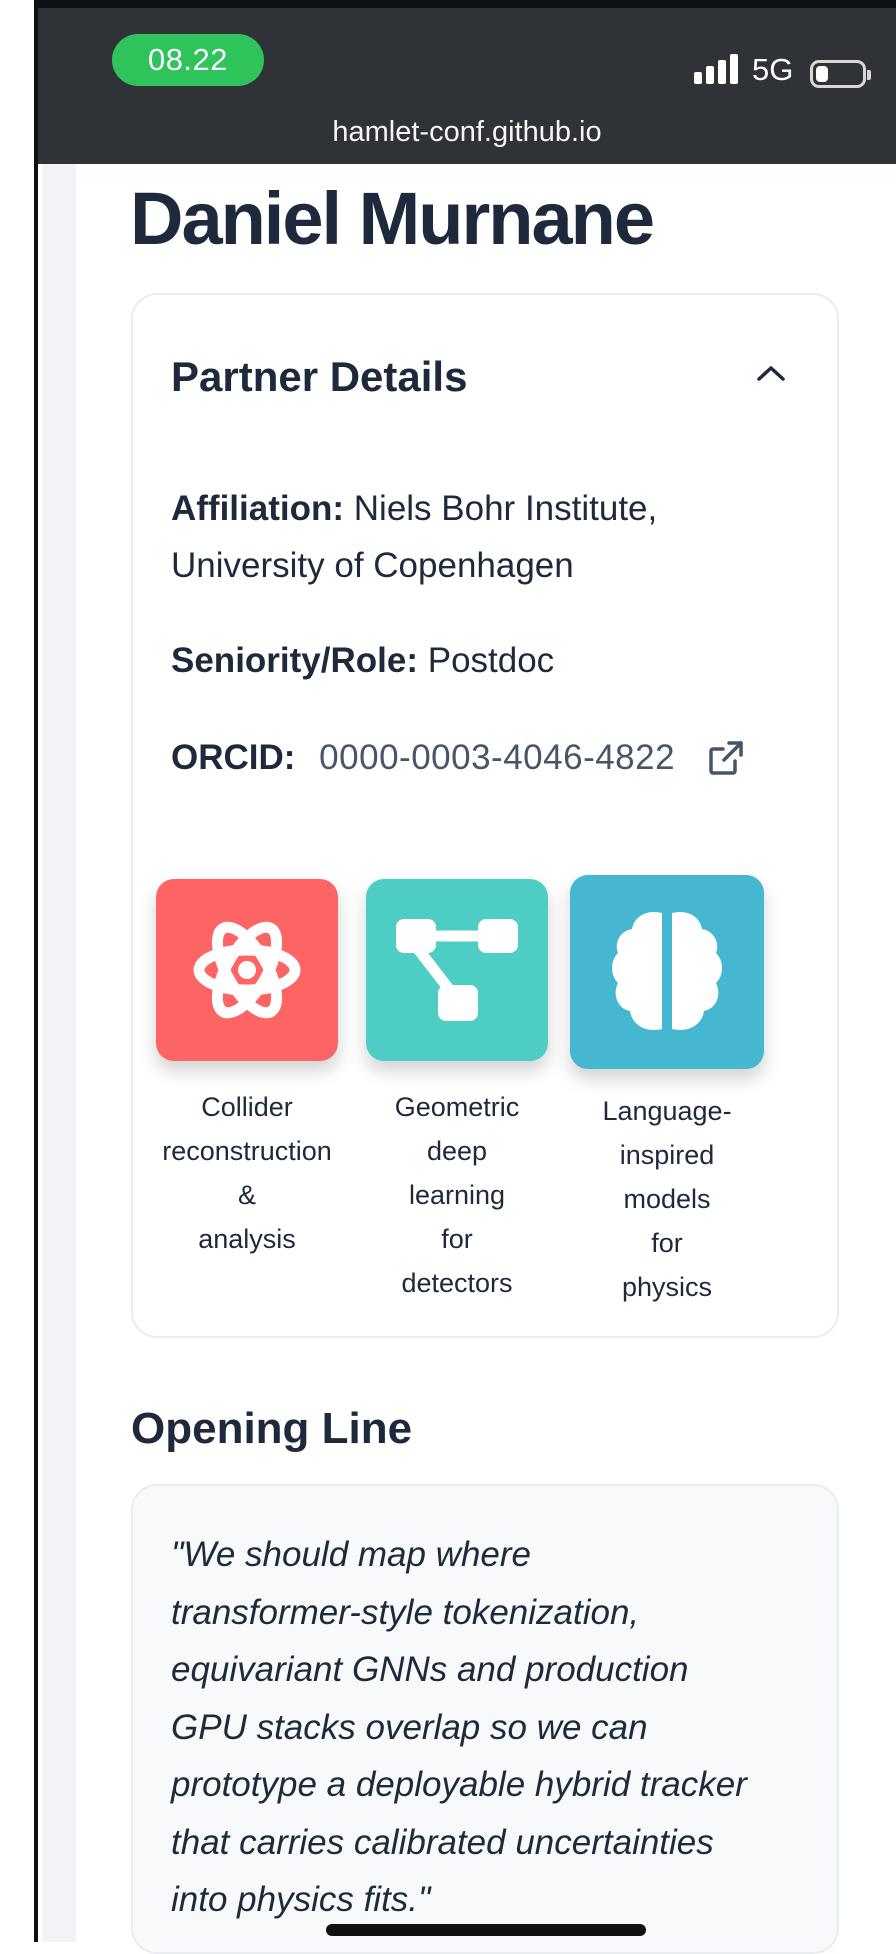 This screenshot has width=896, height=1954. I want to click on role-value: Postdoc, so click(491, 660).